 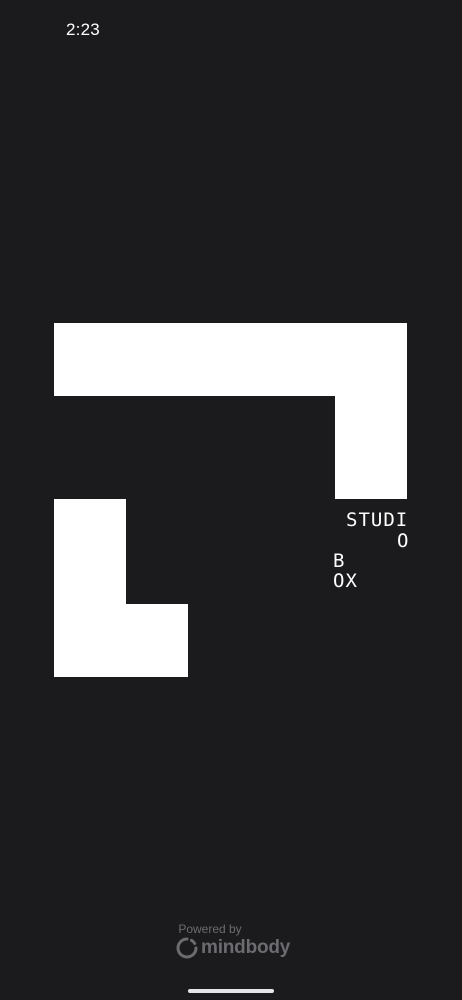 I want to click on powered-by-label: Powered by, so click(x=210, y=929).